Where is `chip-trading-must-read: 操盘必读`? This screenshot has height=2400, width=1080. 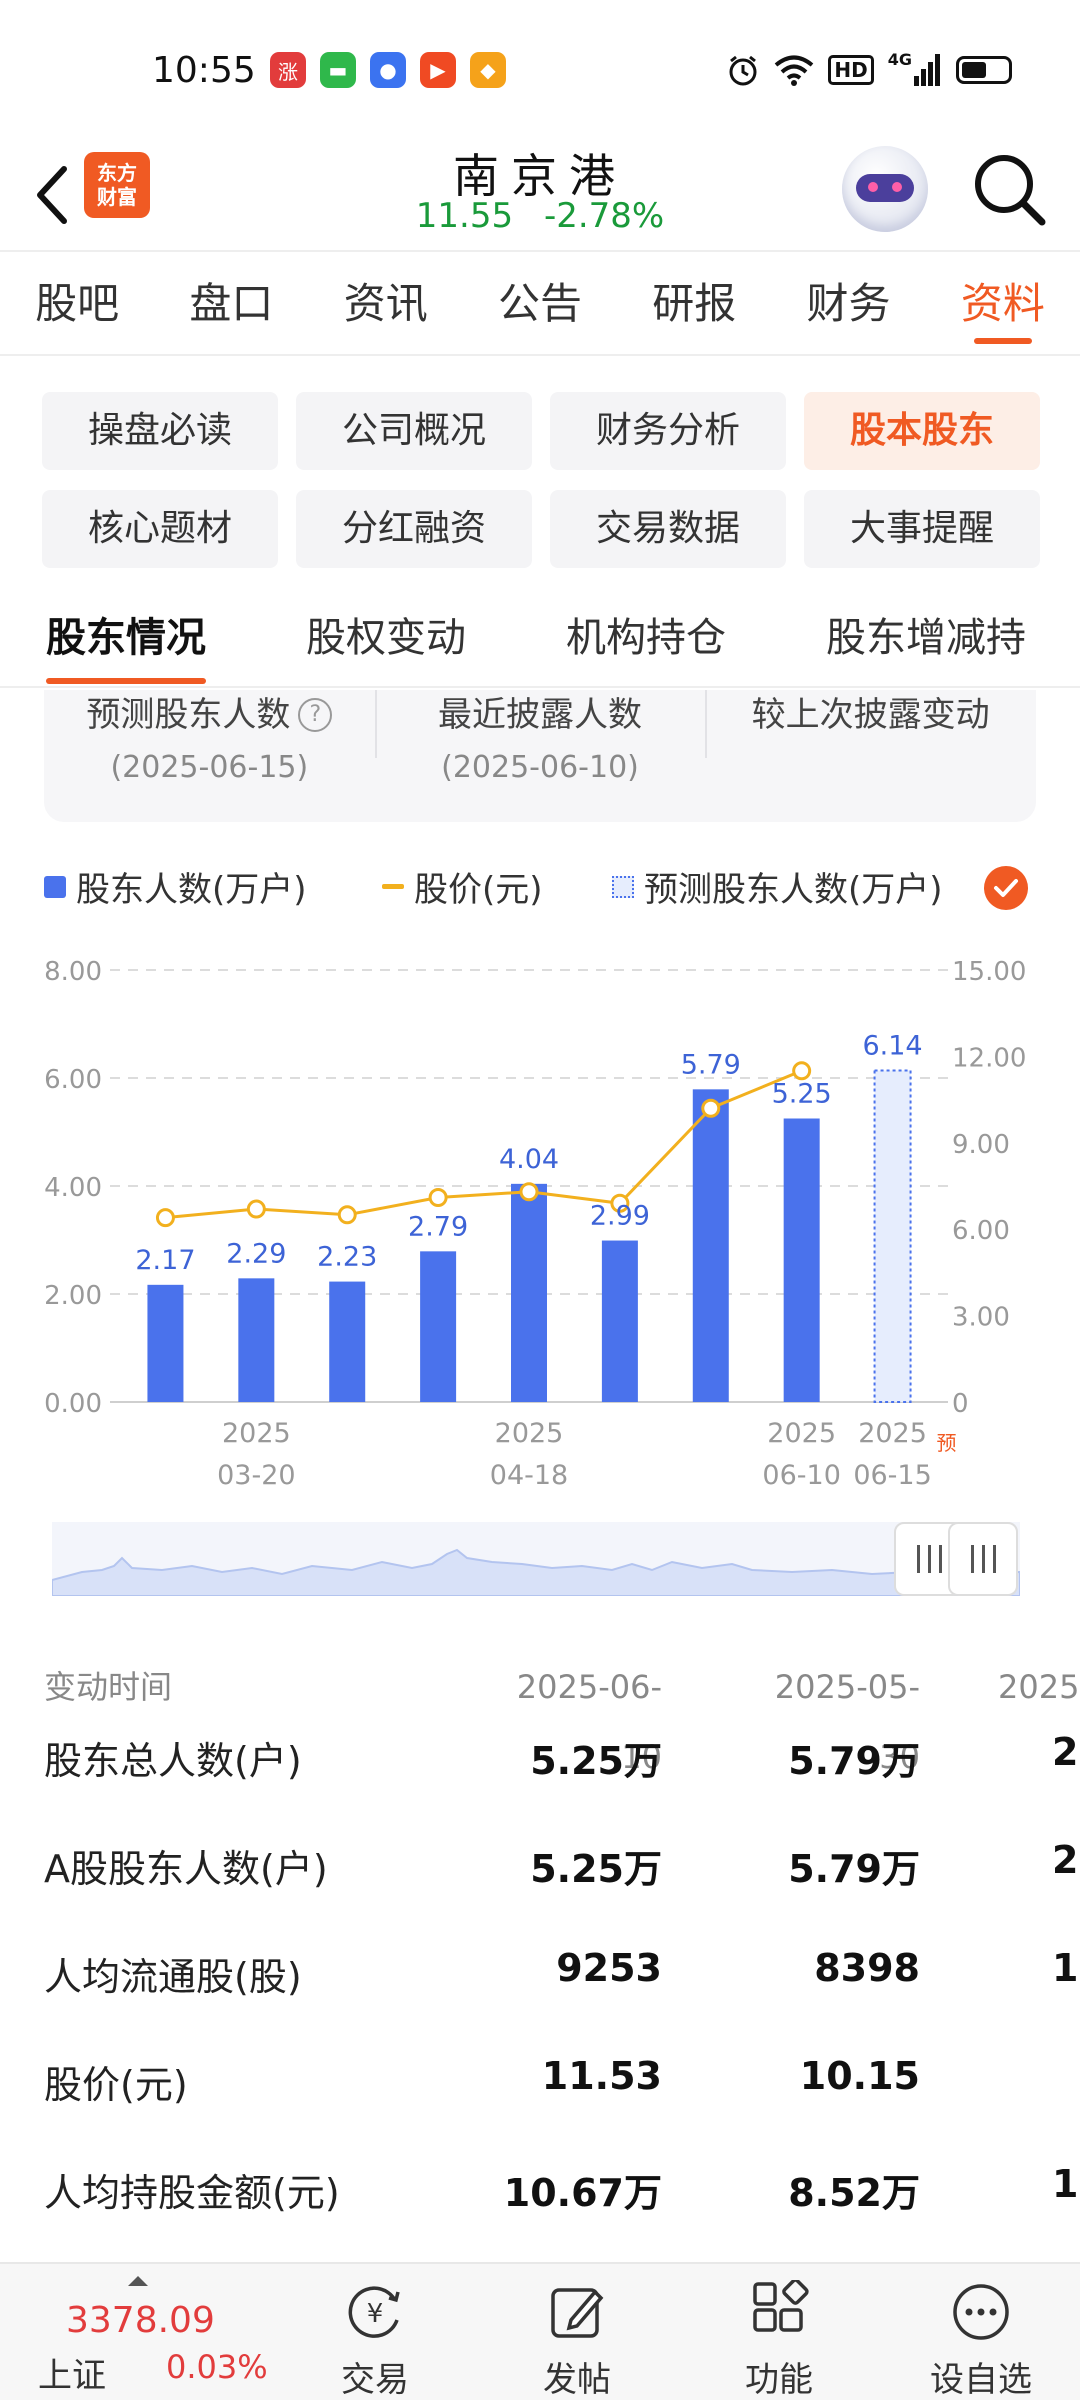 chip-trading-must-read: 操盘必读 is located at coordinates (160, 431).